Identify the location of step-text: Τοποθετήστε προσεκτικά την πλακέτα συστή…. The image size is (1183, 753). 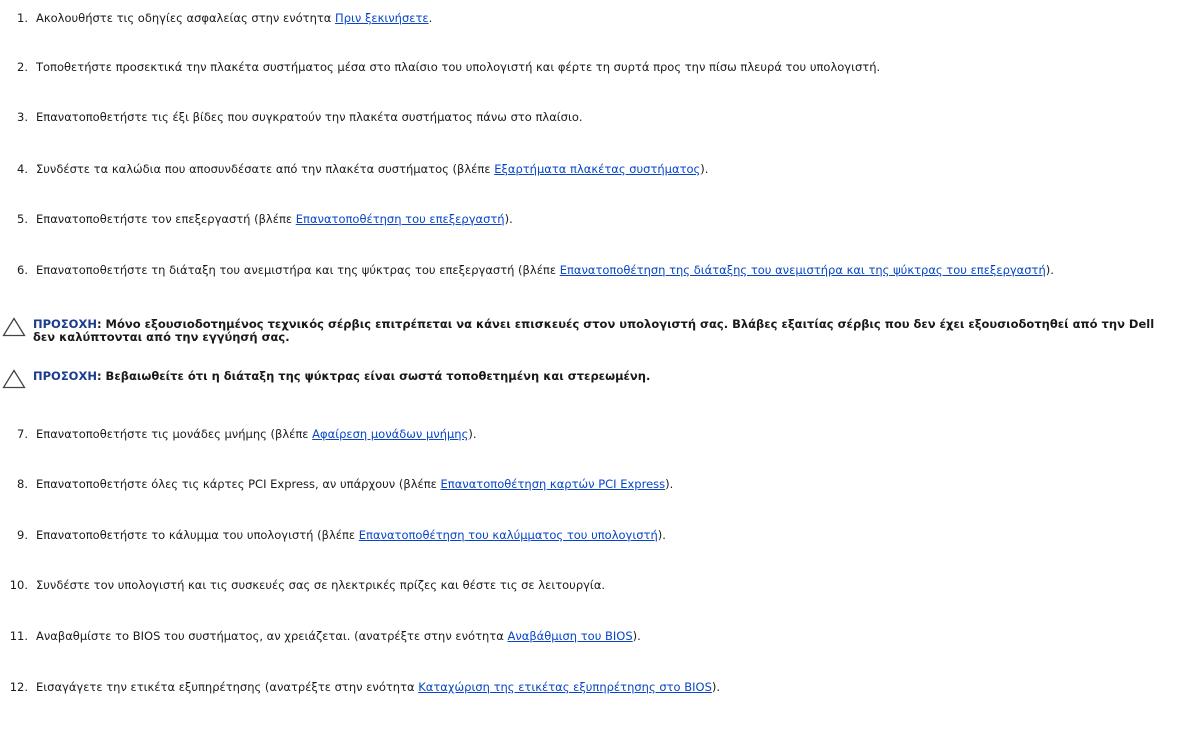
(458, 67).